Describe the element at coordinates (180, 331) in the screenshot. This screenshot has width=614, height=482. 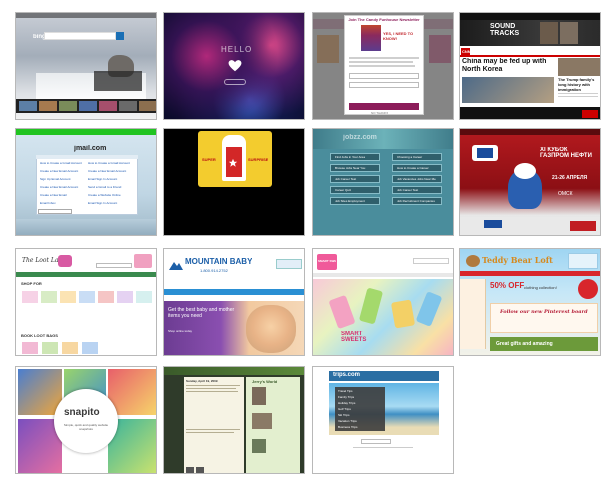
I see `hero-subtext: Shop online today` at that location.